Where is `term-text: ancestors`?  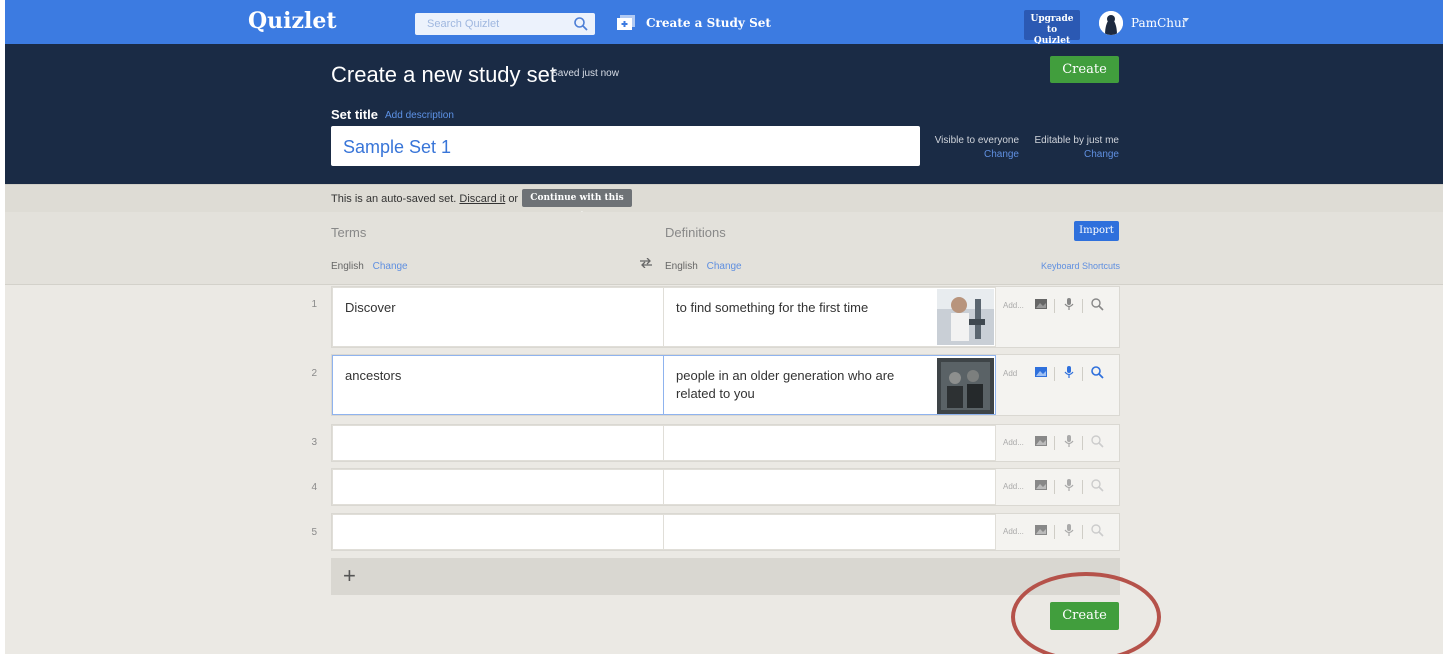
term-text: ancestors is located at coordinates (373, 376).